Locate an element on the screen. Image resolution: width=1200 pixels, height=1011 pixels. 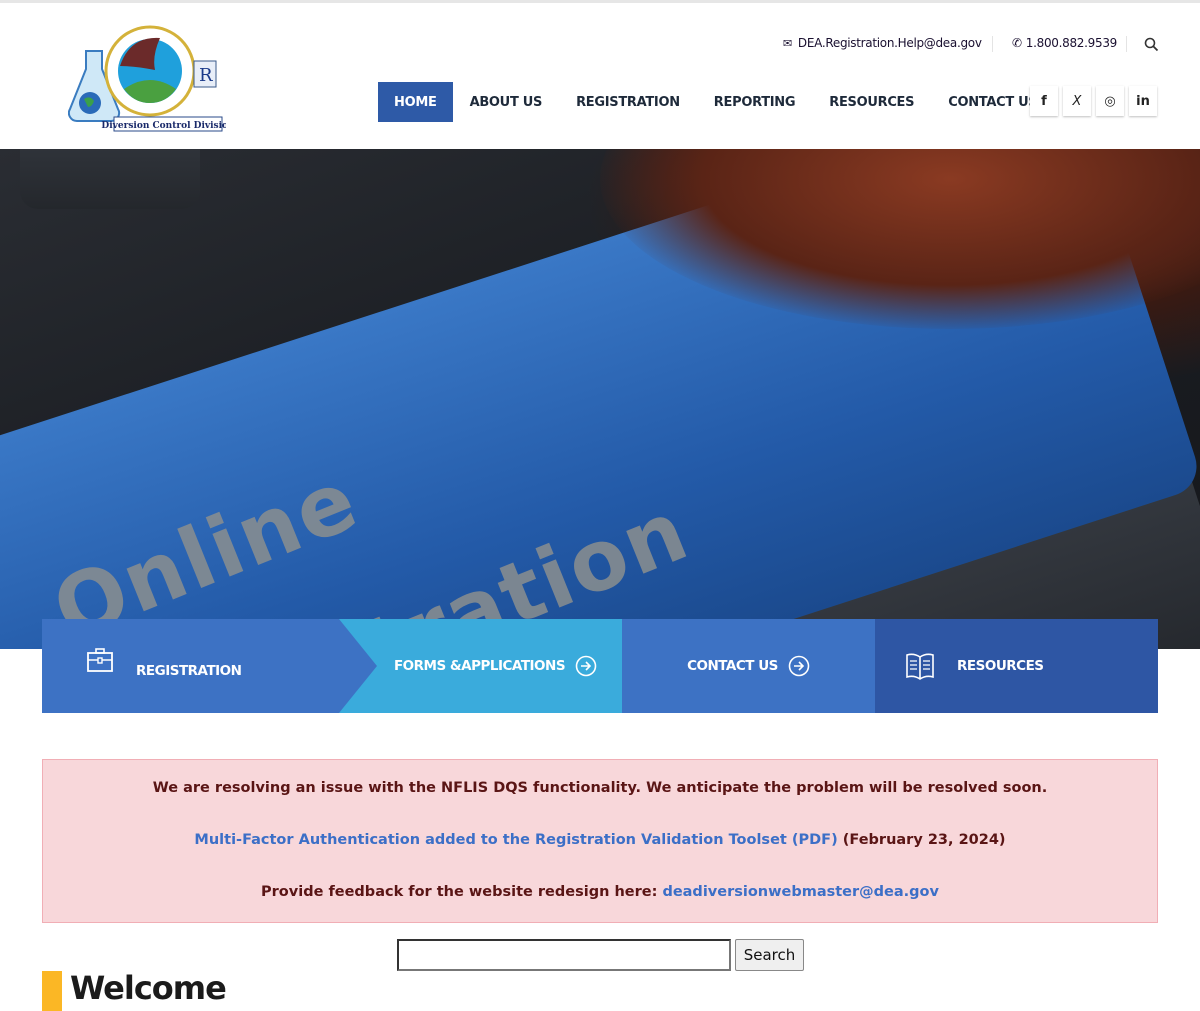
book-icon is located at coordinates (920, 666).